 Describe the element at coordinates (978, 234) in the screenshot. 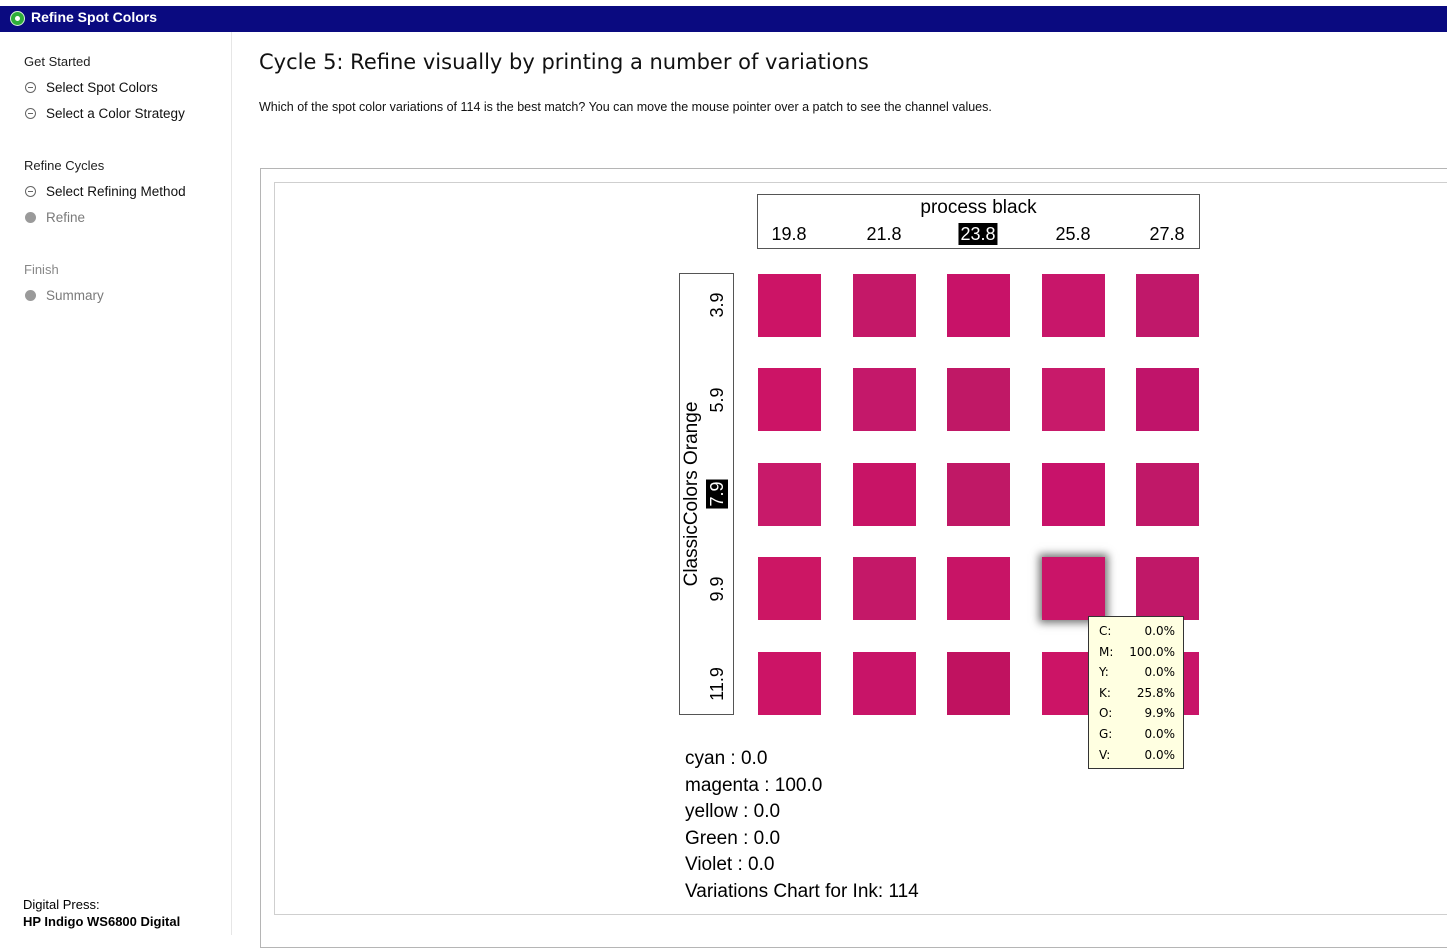

I see `column-tick-label: 23.8` at that location.